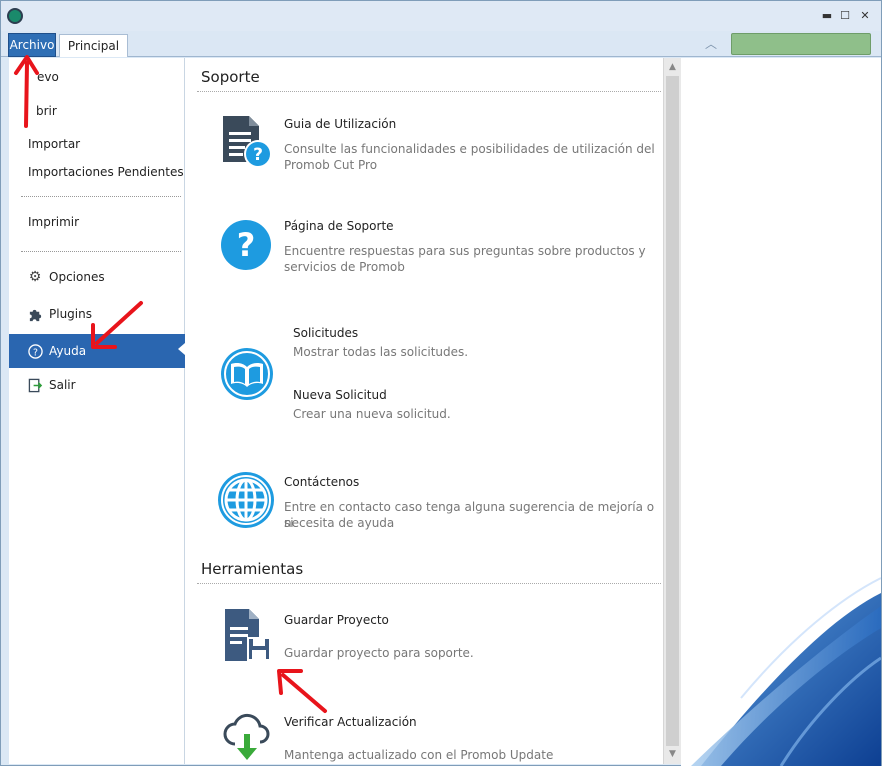 This screenshot has width=882, height=766. I want to click on sidebar-item-label: Importaciones Pendientes, so click(106, 172).